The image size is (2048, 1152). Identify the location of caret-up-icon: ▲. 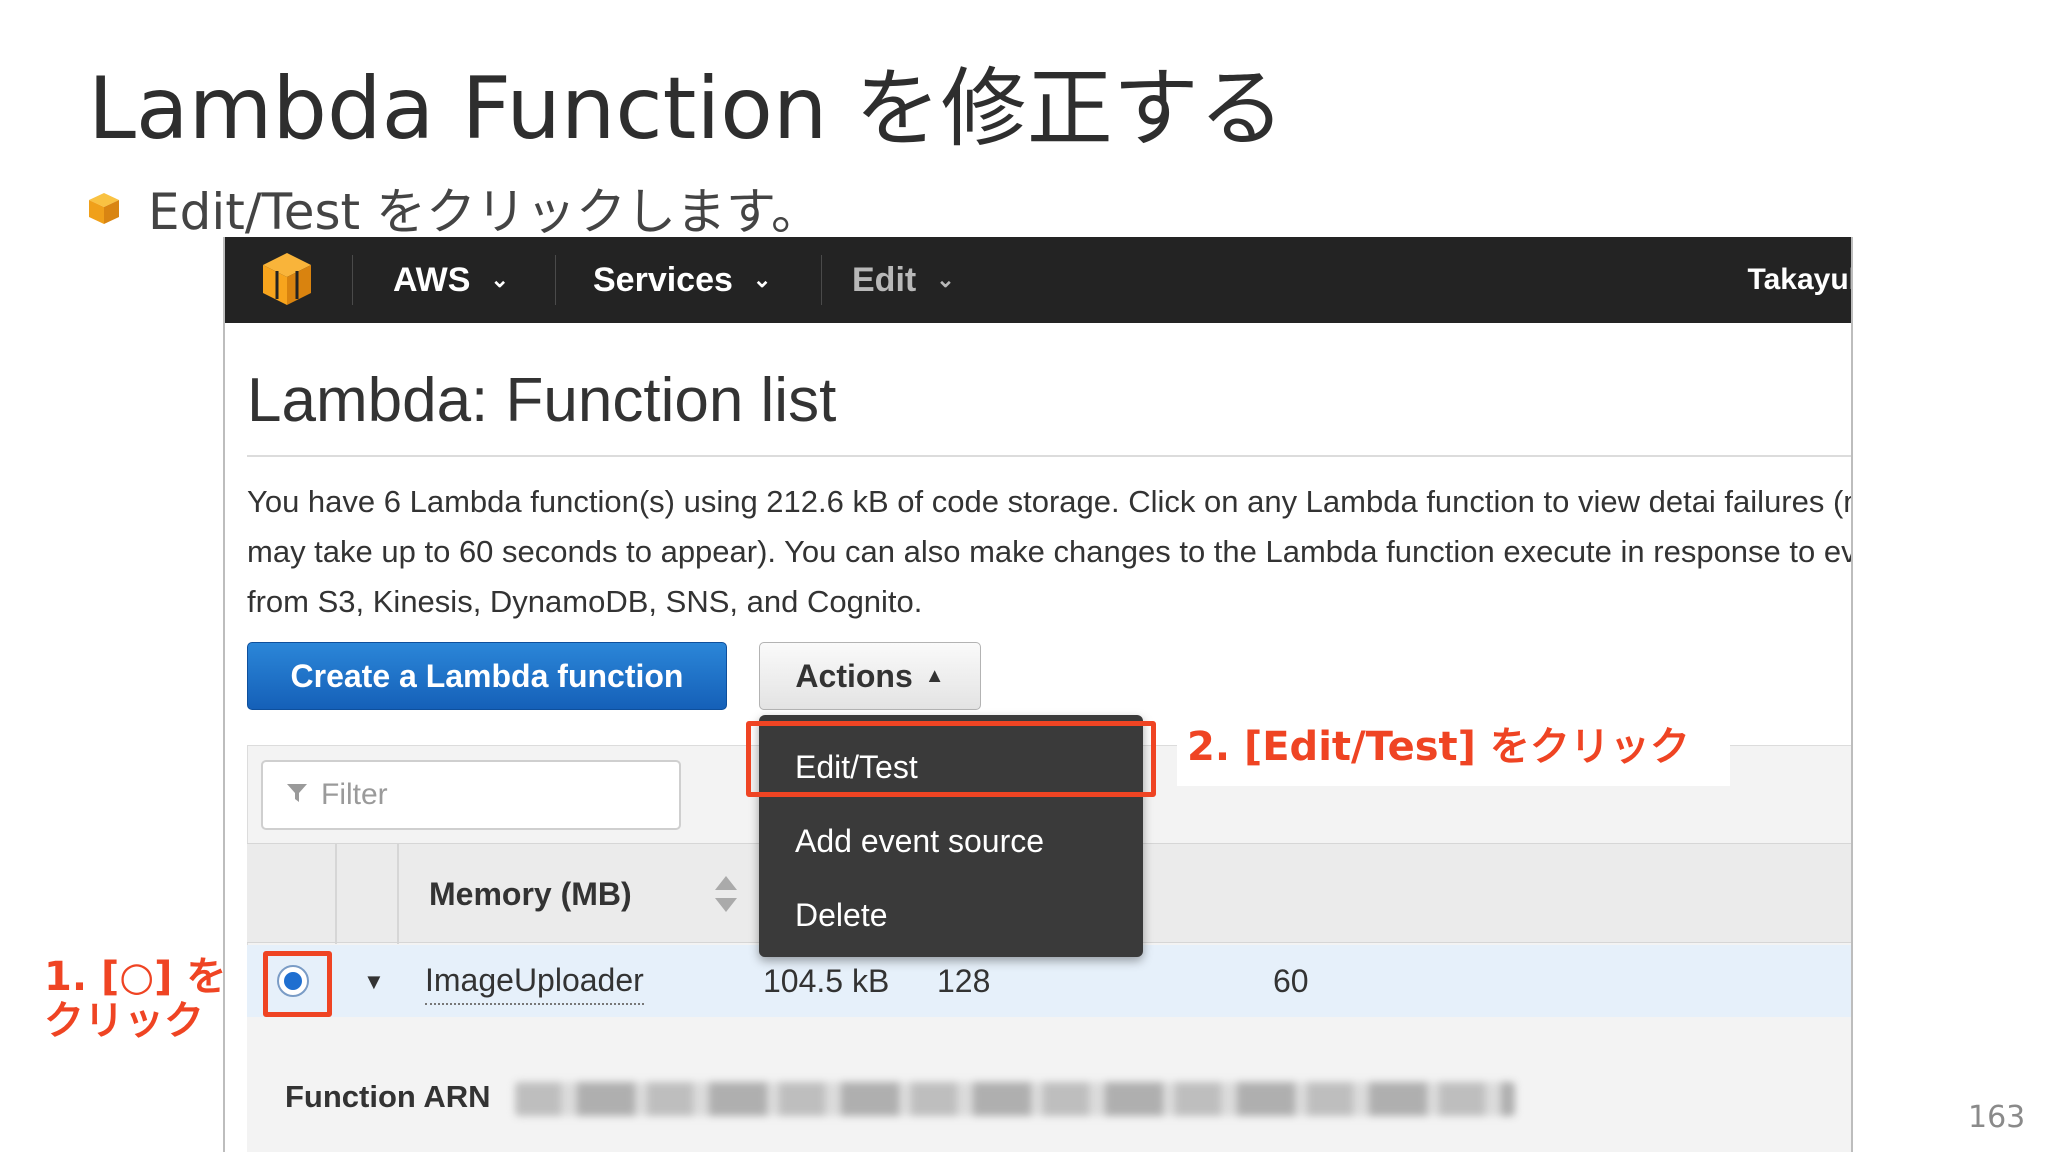
(934, 675).